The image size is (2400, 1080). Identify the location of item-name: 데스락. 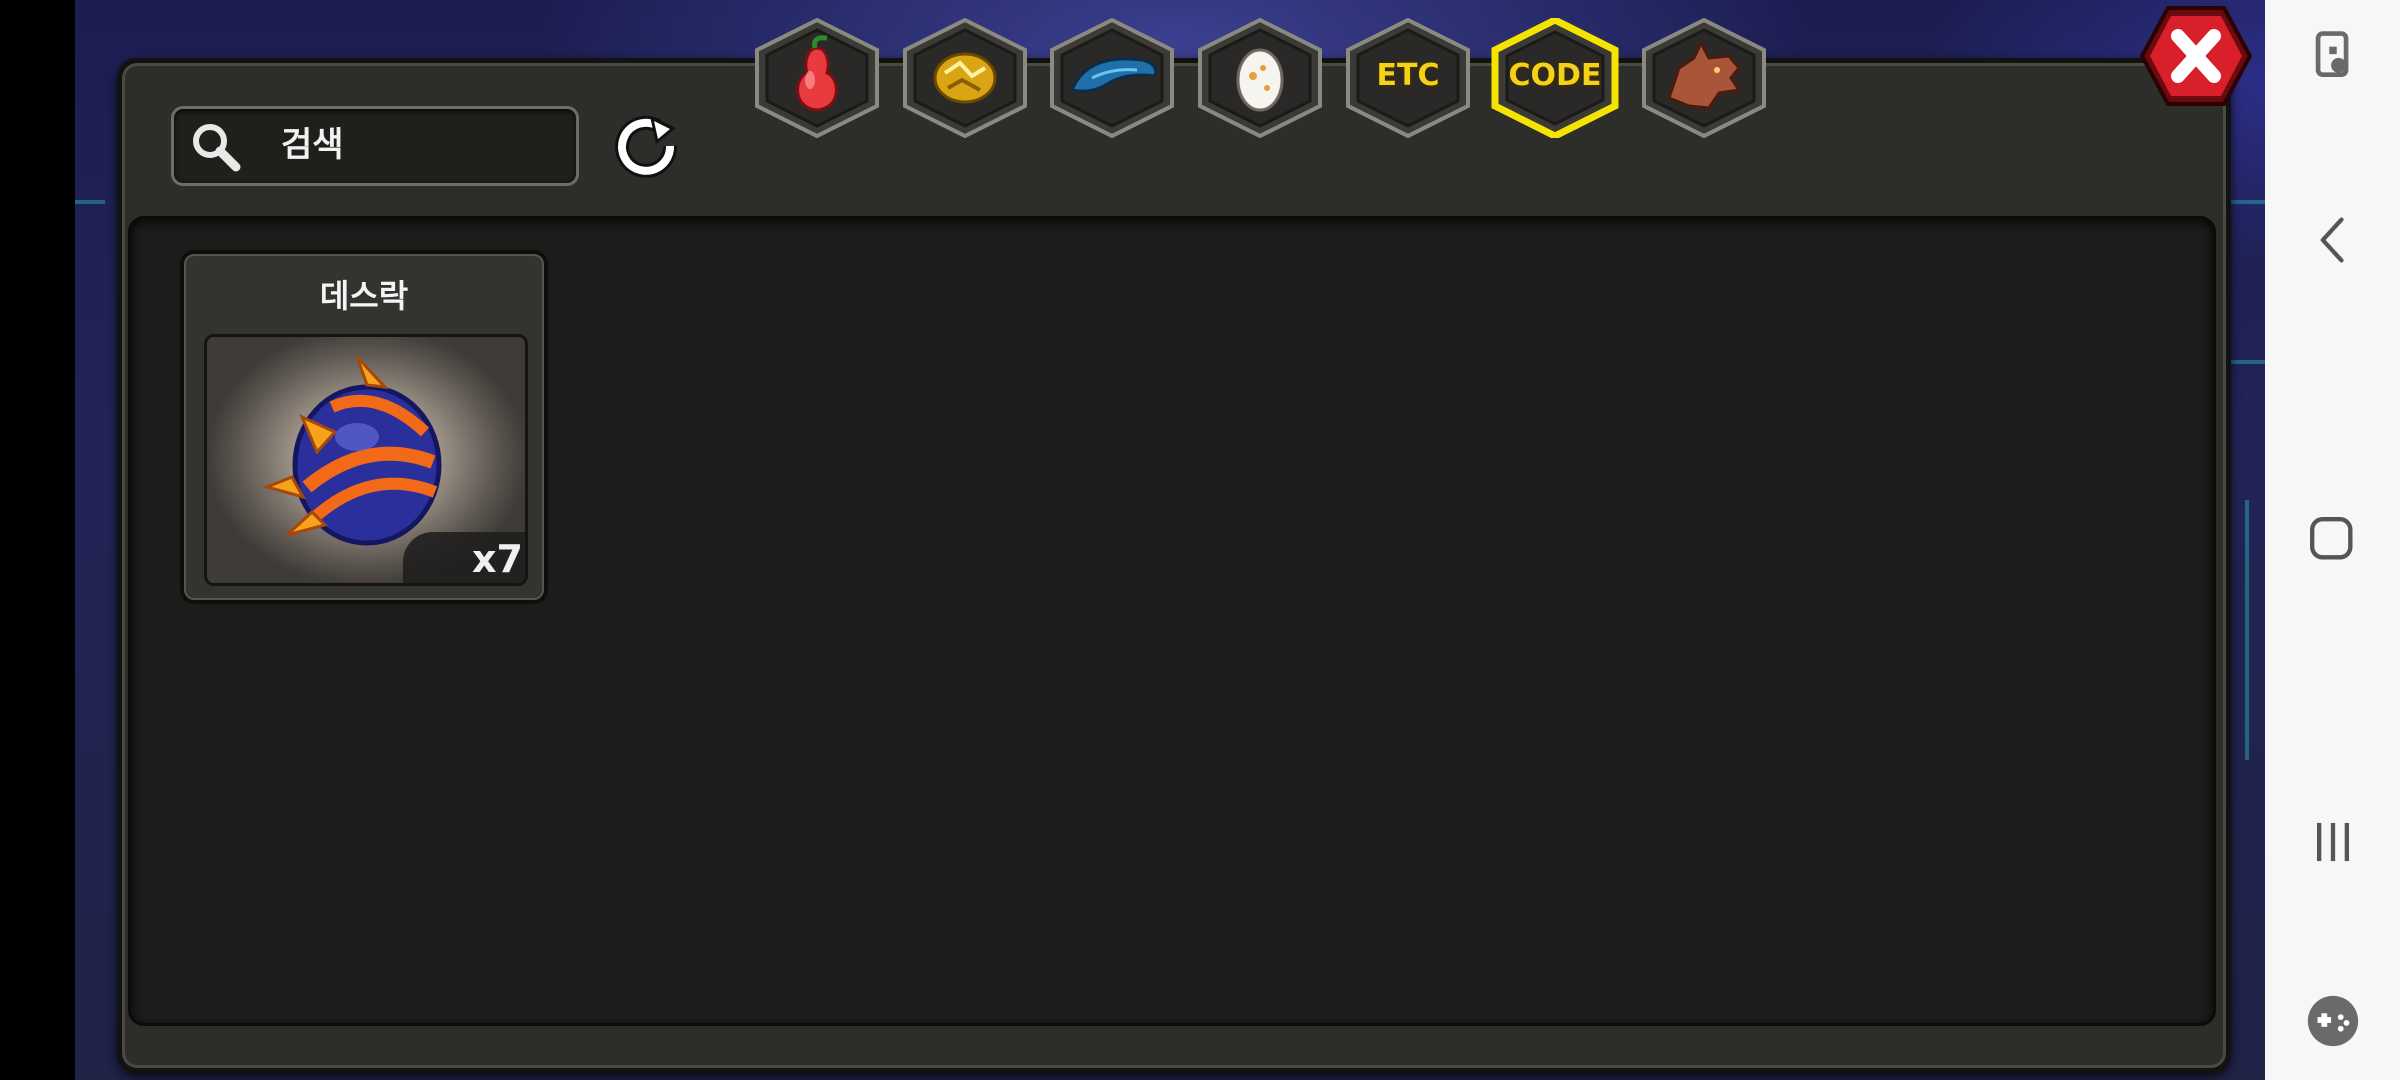
(364, 296).